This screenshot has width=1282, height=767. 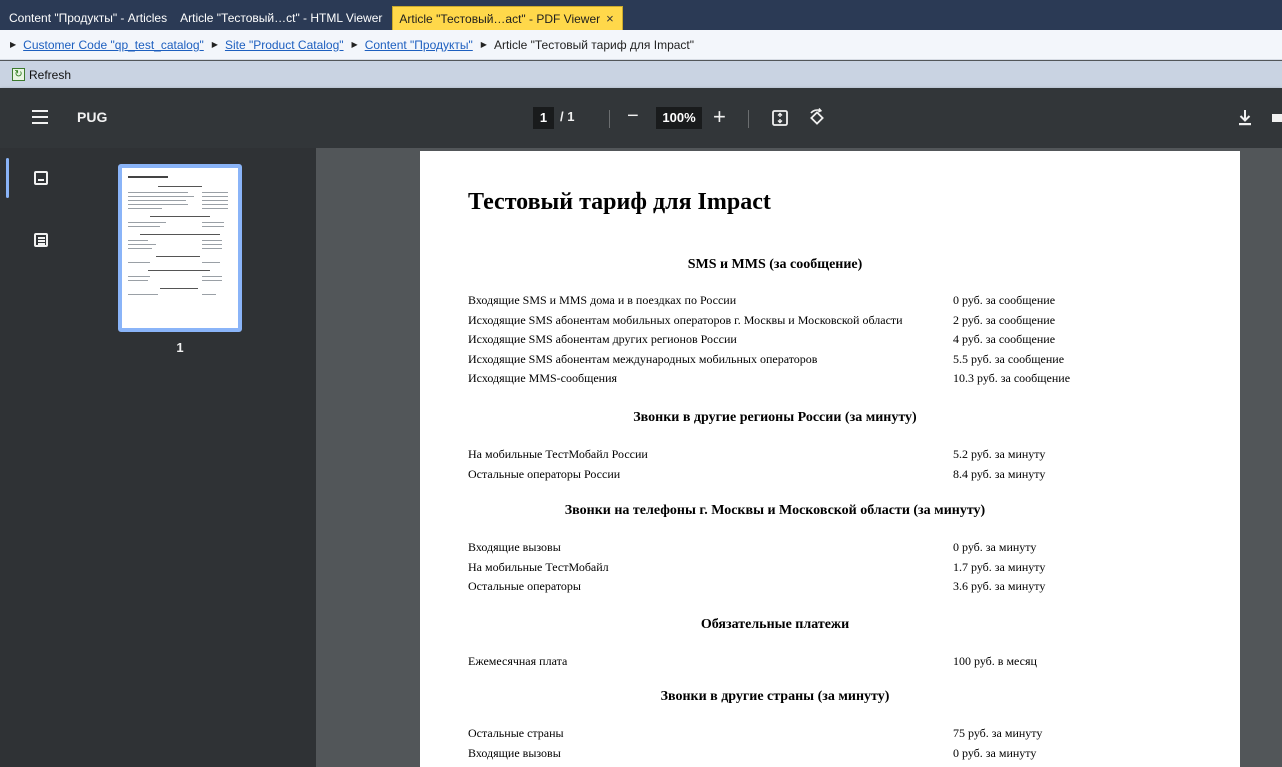 I want to click on tariff-price: 5.5 руб. за сообщение, so click(x=1009, y=358).